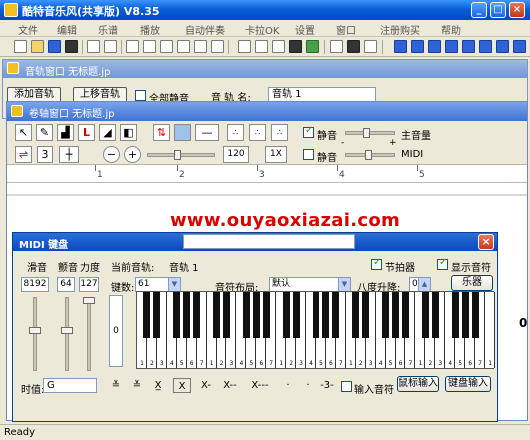  I want to click on rewind-icon, so click(417, 46).